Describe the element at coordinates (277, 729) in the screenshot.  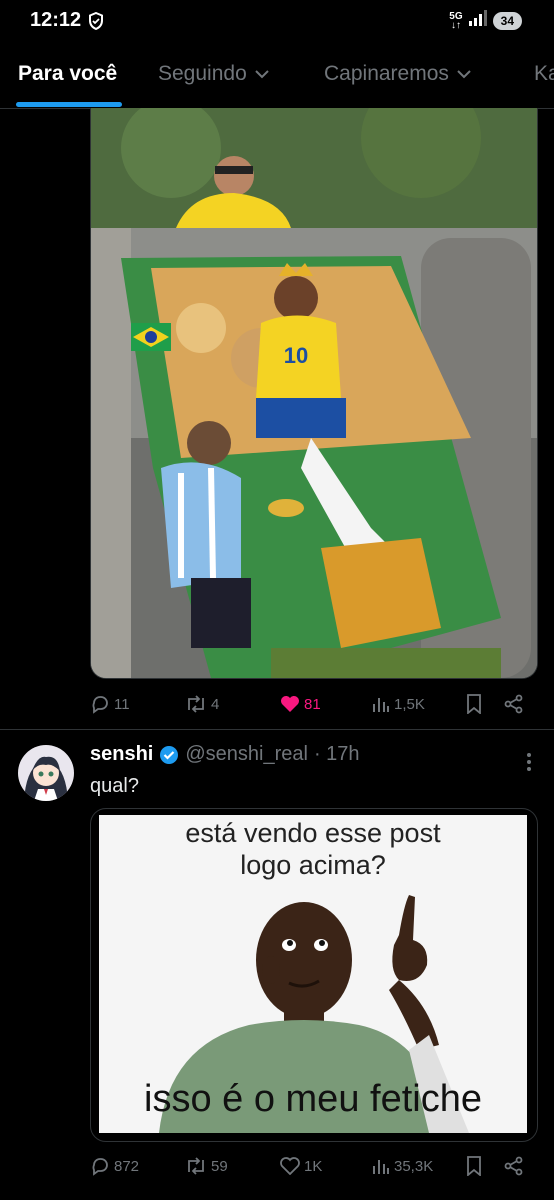
I see `post-divider` at that location.